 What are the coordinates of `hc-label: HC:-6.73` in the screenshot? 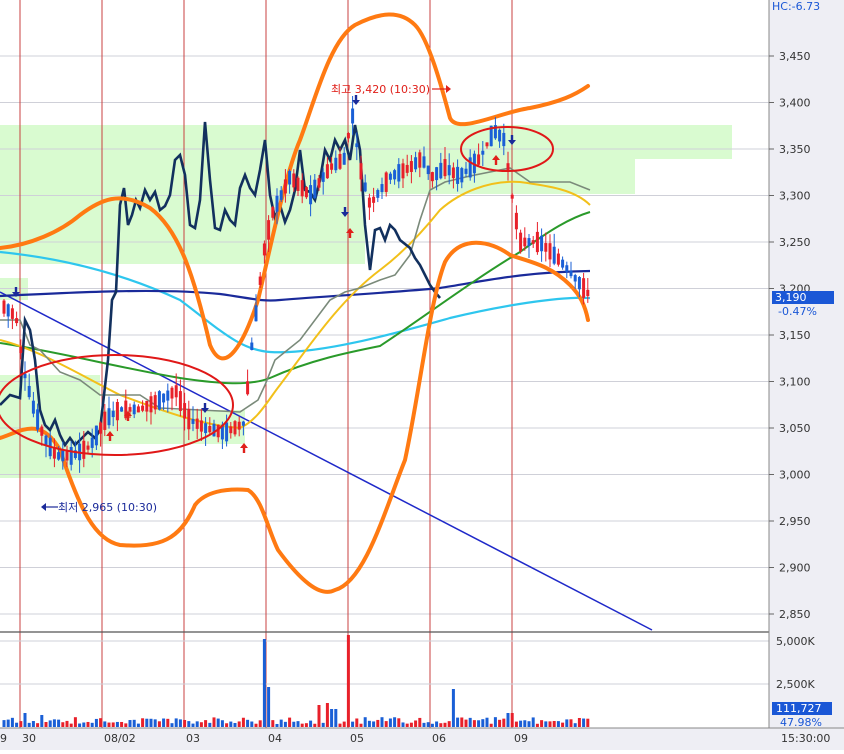 It's located at (796, 6).